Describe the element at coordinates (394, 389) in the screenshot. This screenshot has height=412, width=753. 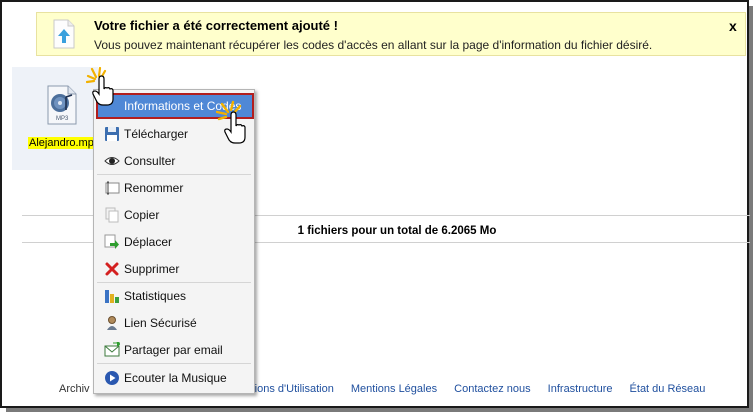
I see `footer-link-mentions: Mentions Légales` at that location.